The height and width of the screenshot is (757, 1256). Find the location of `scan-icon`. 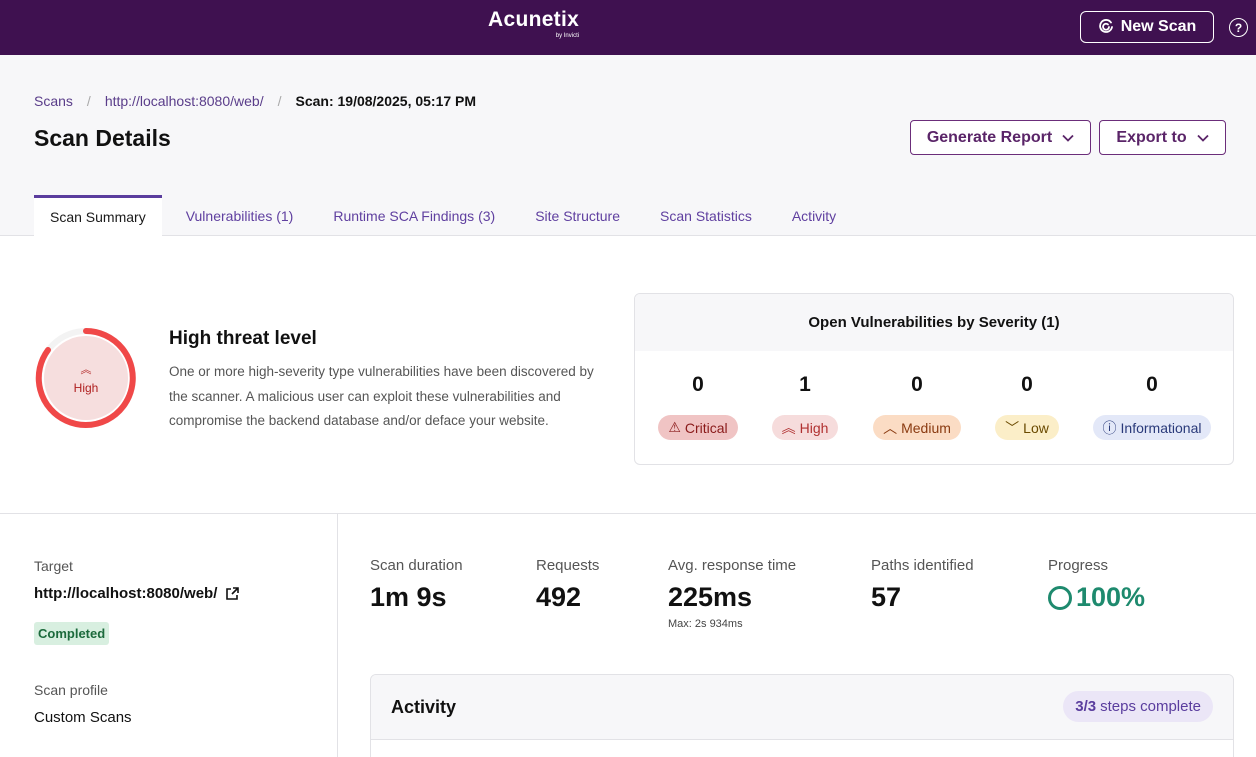

scan-icon is located at coordinates (1105, 26).